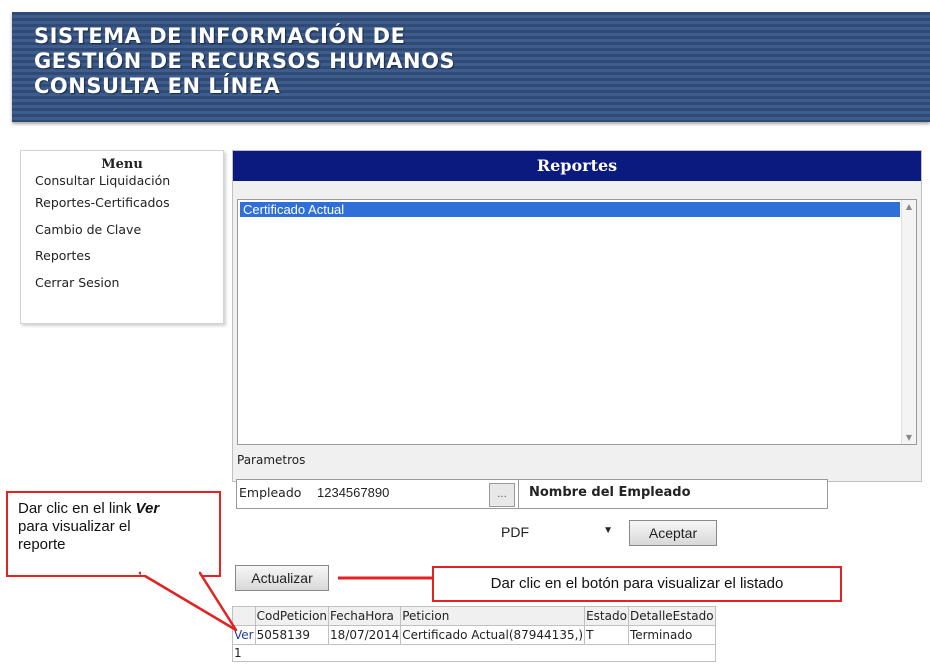  Describe the element at coordinates (282, 578) in the screenshot. I see `actualizar-button: Actualizar` at that location.